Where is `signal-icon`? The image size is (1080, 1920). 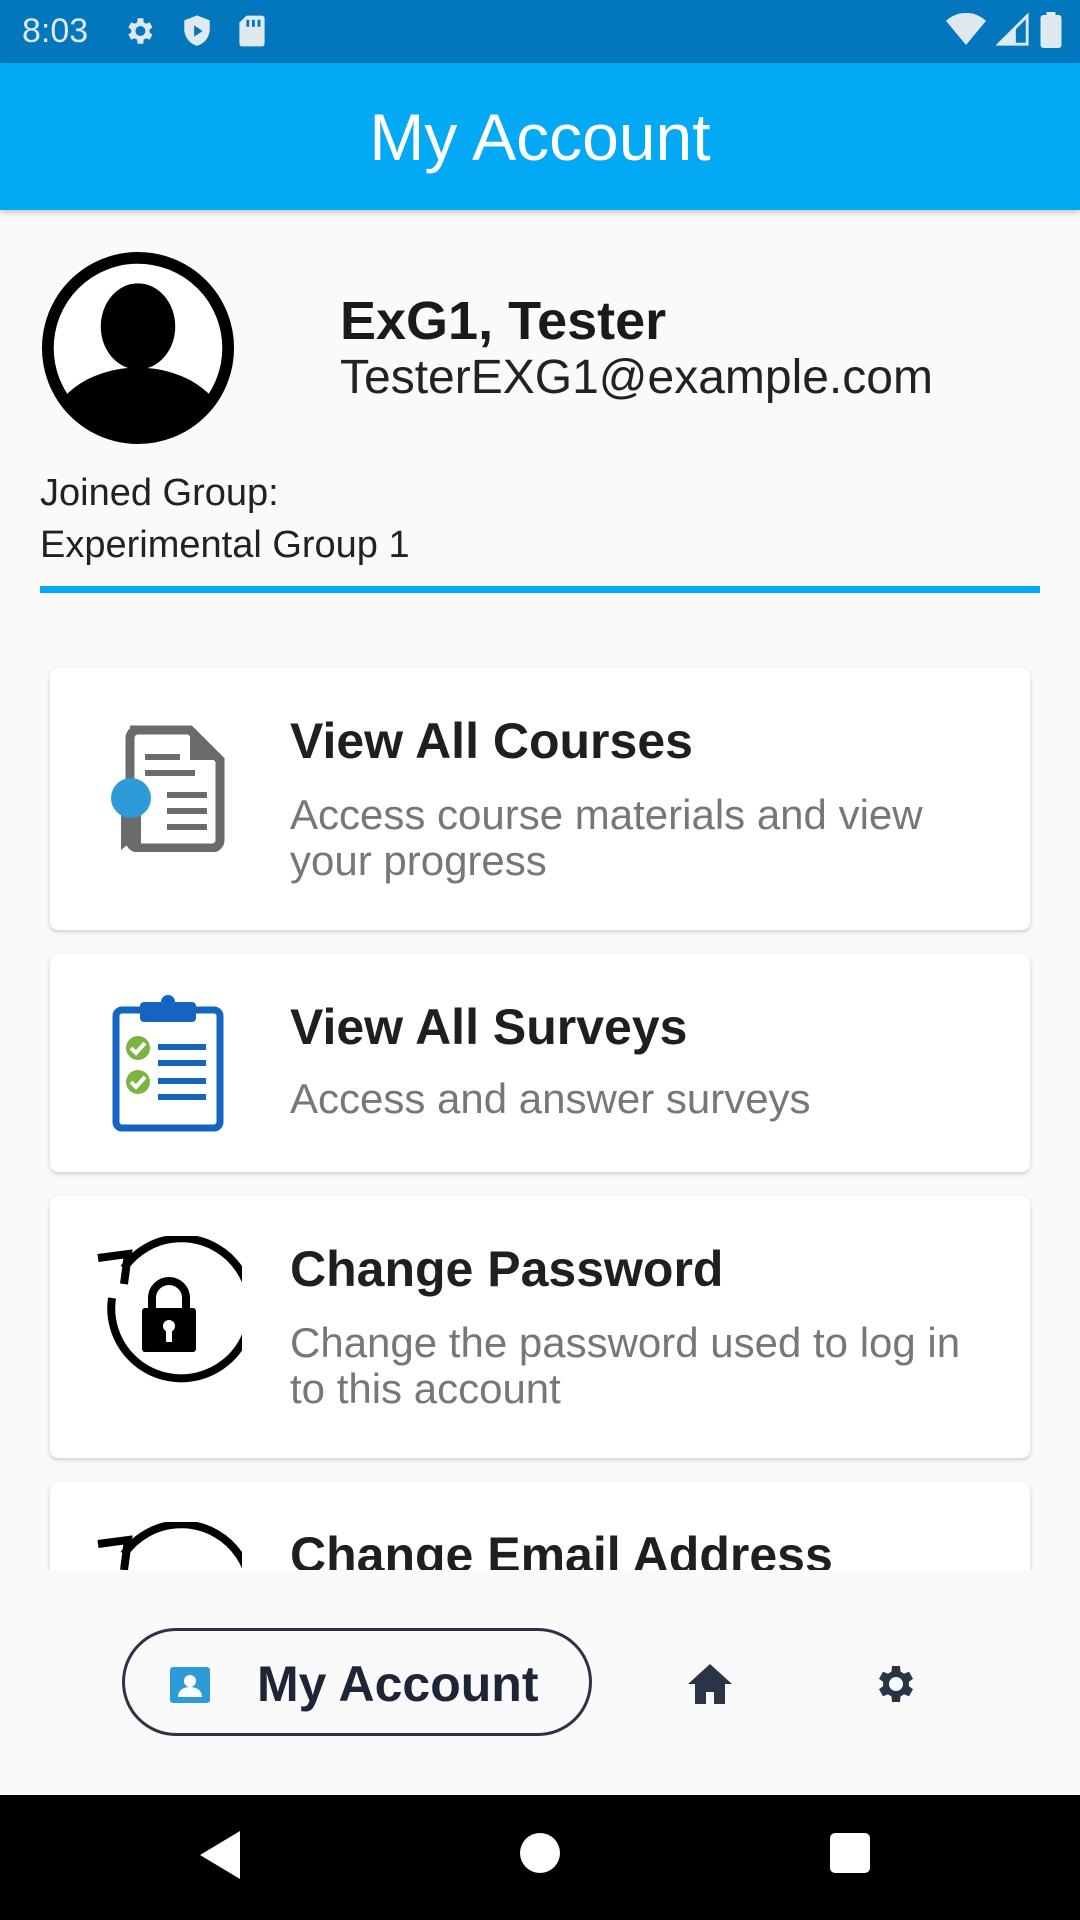 signal-icon is located at coordinates (1012, 29).